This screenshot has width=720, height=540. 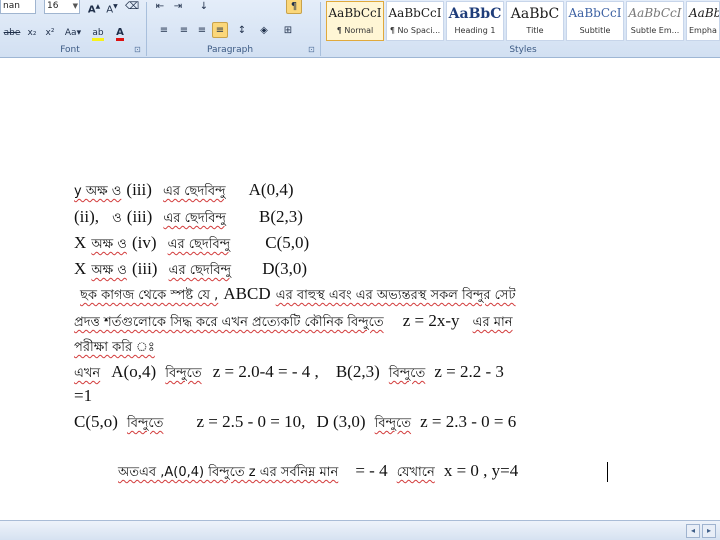 What do you see at coordinates (188, 218) in the screenshot?
I see `doc-line-2: (ii), ও (iii) এর ছেদবিন্দু B(2,3)` at bounding box center [188, 218].